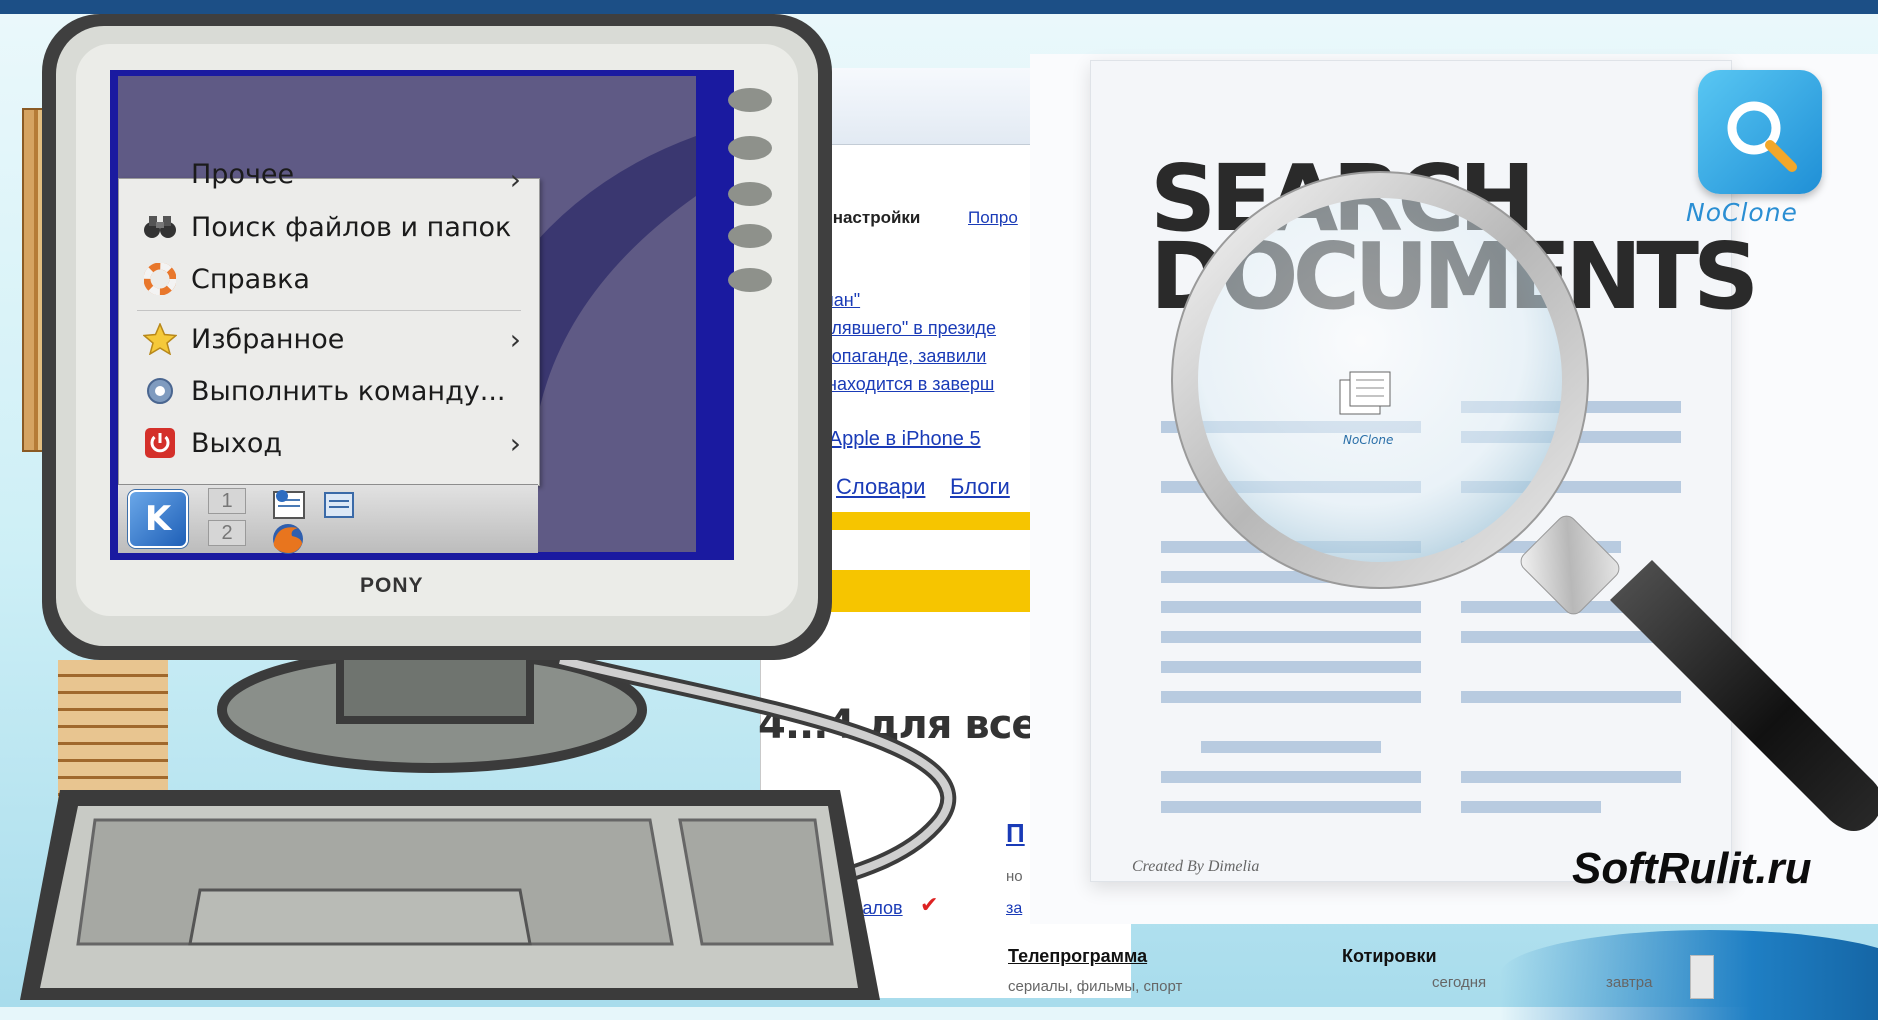 This screenshot has height=1020, width=1878. What do you see at coordinates (250, 279) in the screenshot?
I see `menu-item-label: Справка` at bounding box center [250, 279].